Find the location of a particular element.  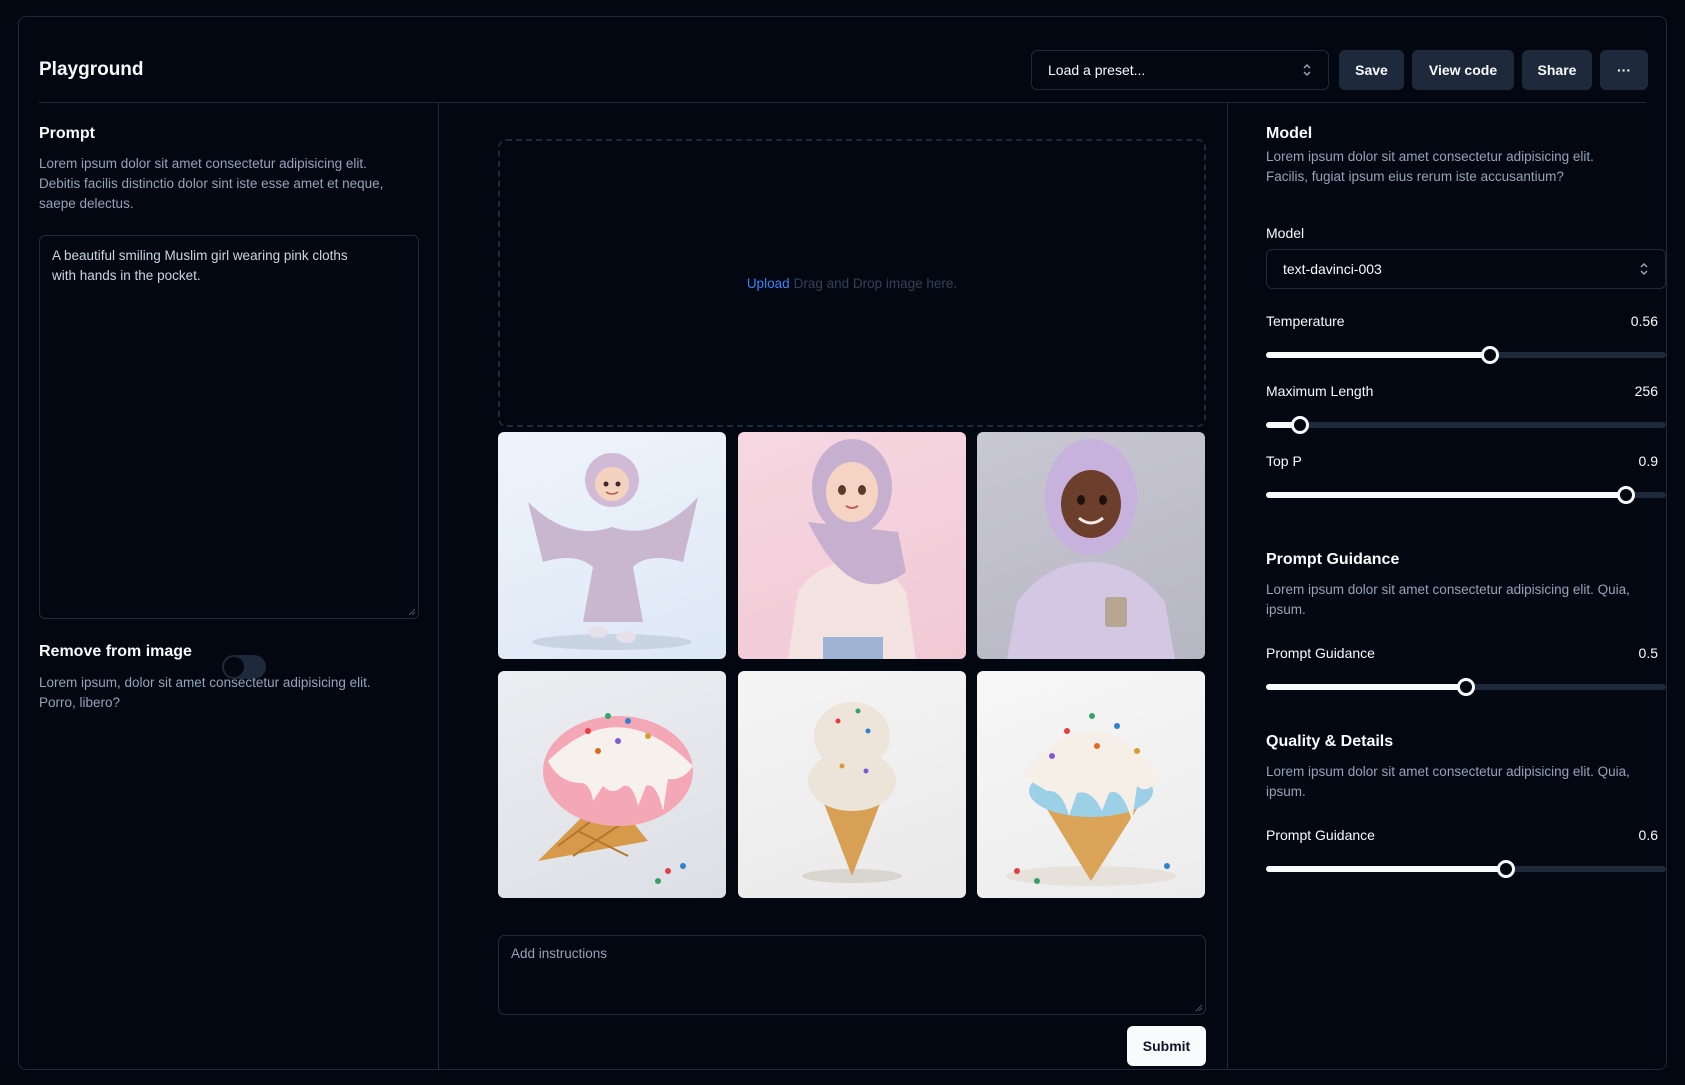

temperature-slider is located at coordinates (1466, 355).